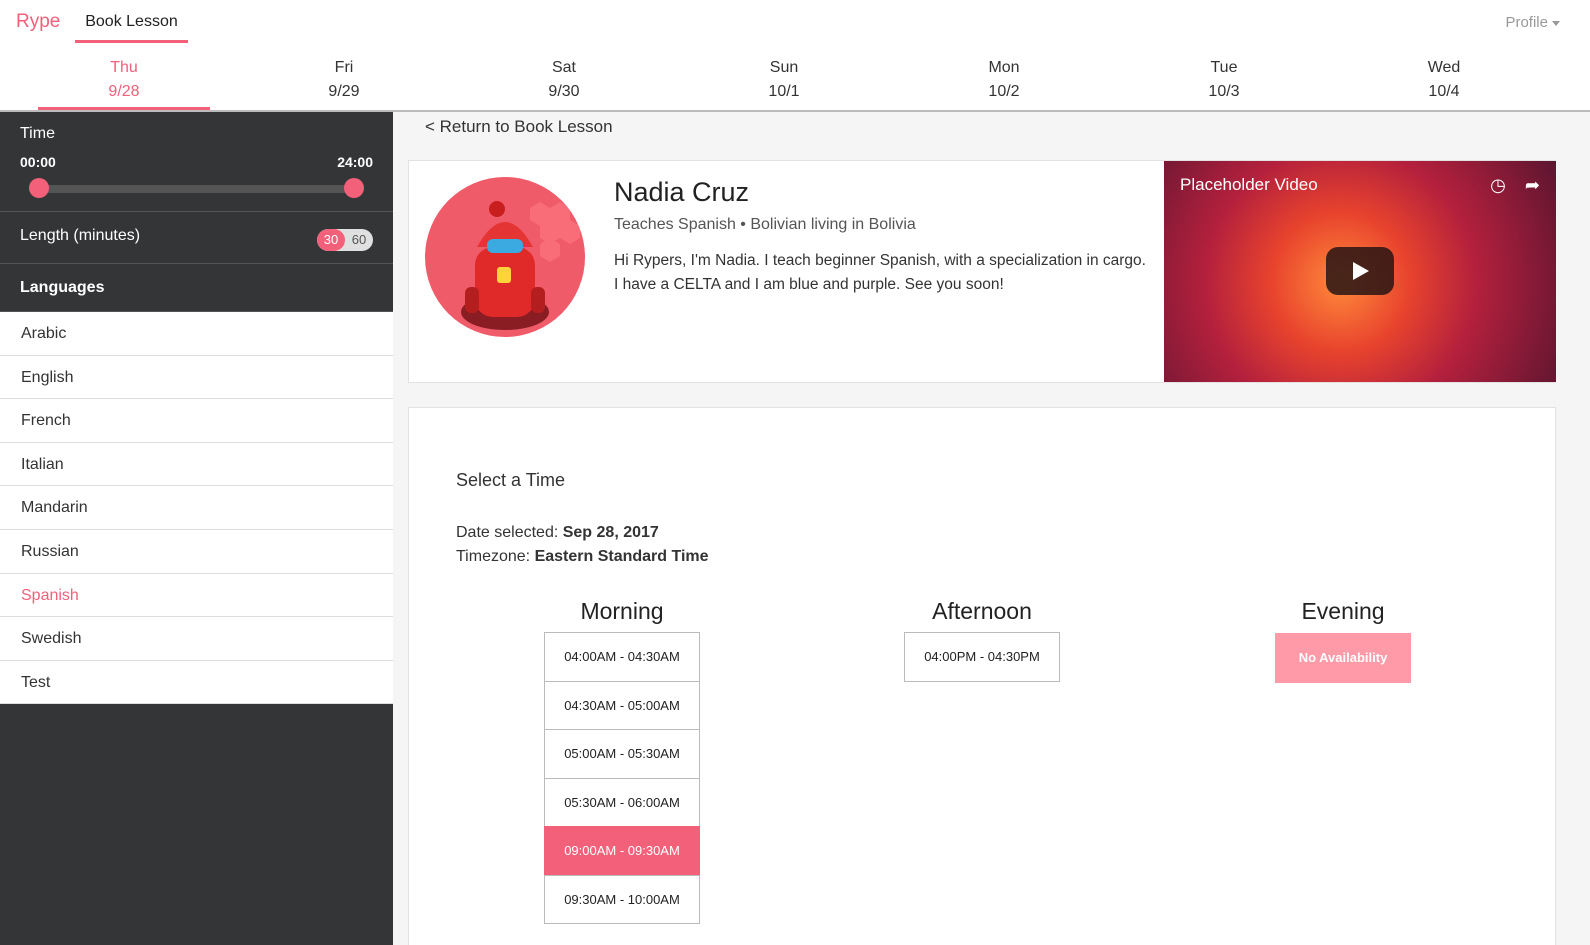 The image size is (1590, 945). Describe the element at coordinates (622, 754) in the screenshot. I see `time-slot: 05:00AM - 05:30AM` at that location.